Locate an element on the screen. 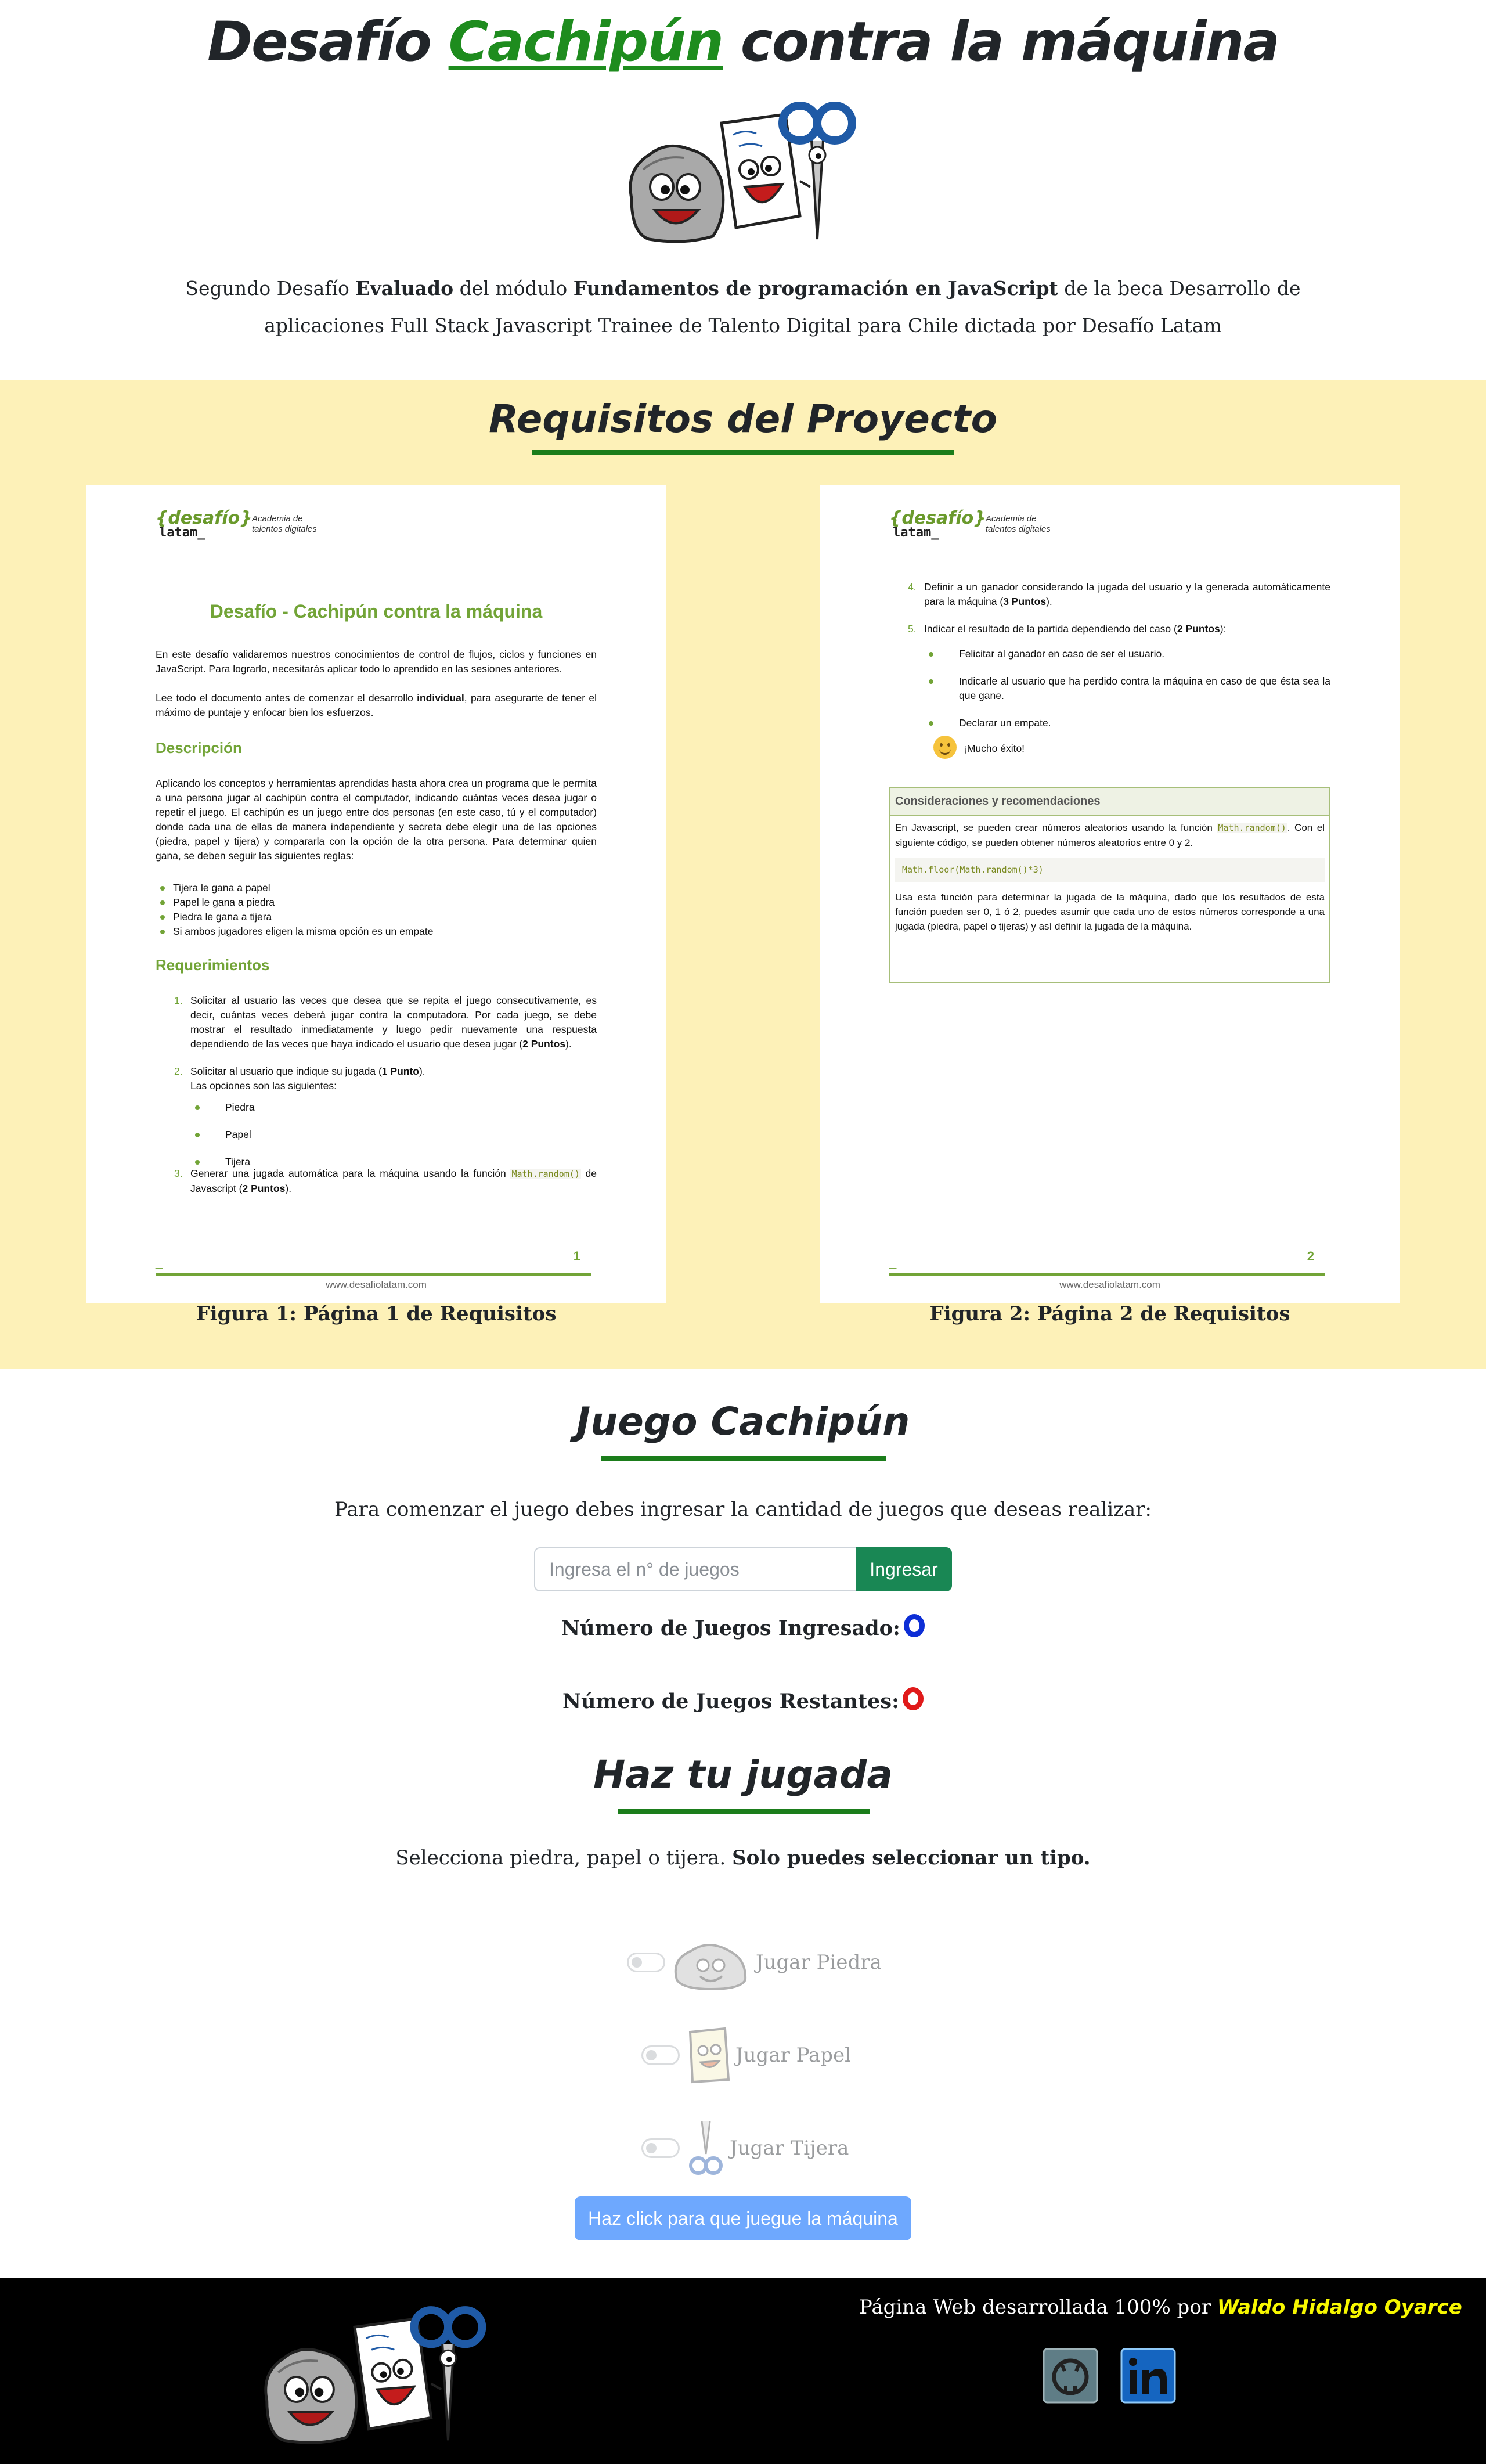  smile-icon is located at coordinates (945, 747).